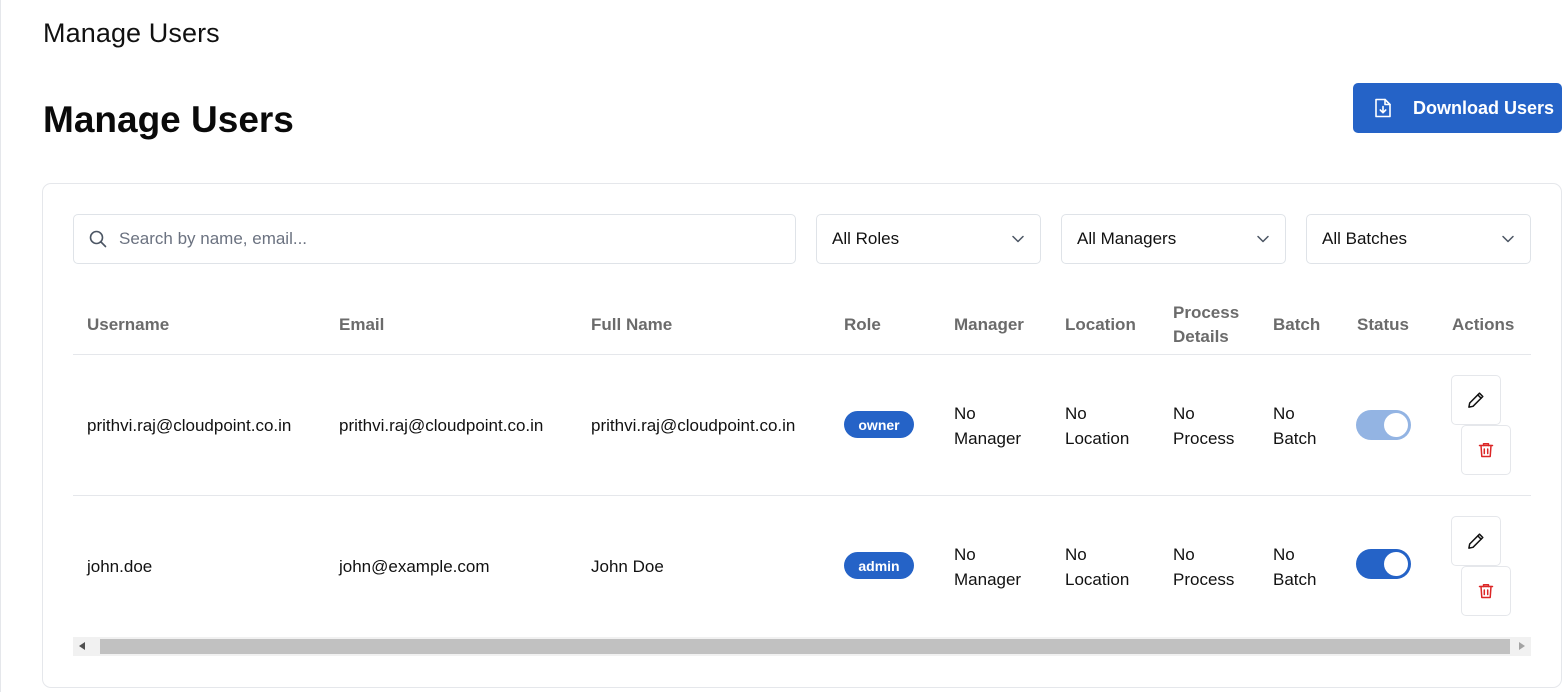 The height and width of the screenshot is (692, 1568). Describe the element at coordinates (1127, 238) in the screenshot. I see `manager-filter-value: All Managers` at that location.